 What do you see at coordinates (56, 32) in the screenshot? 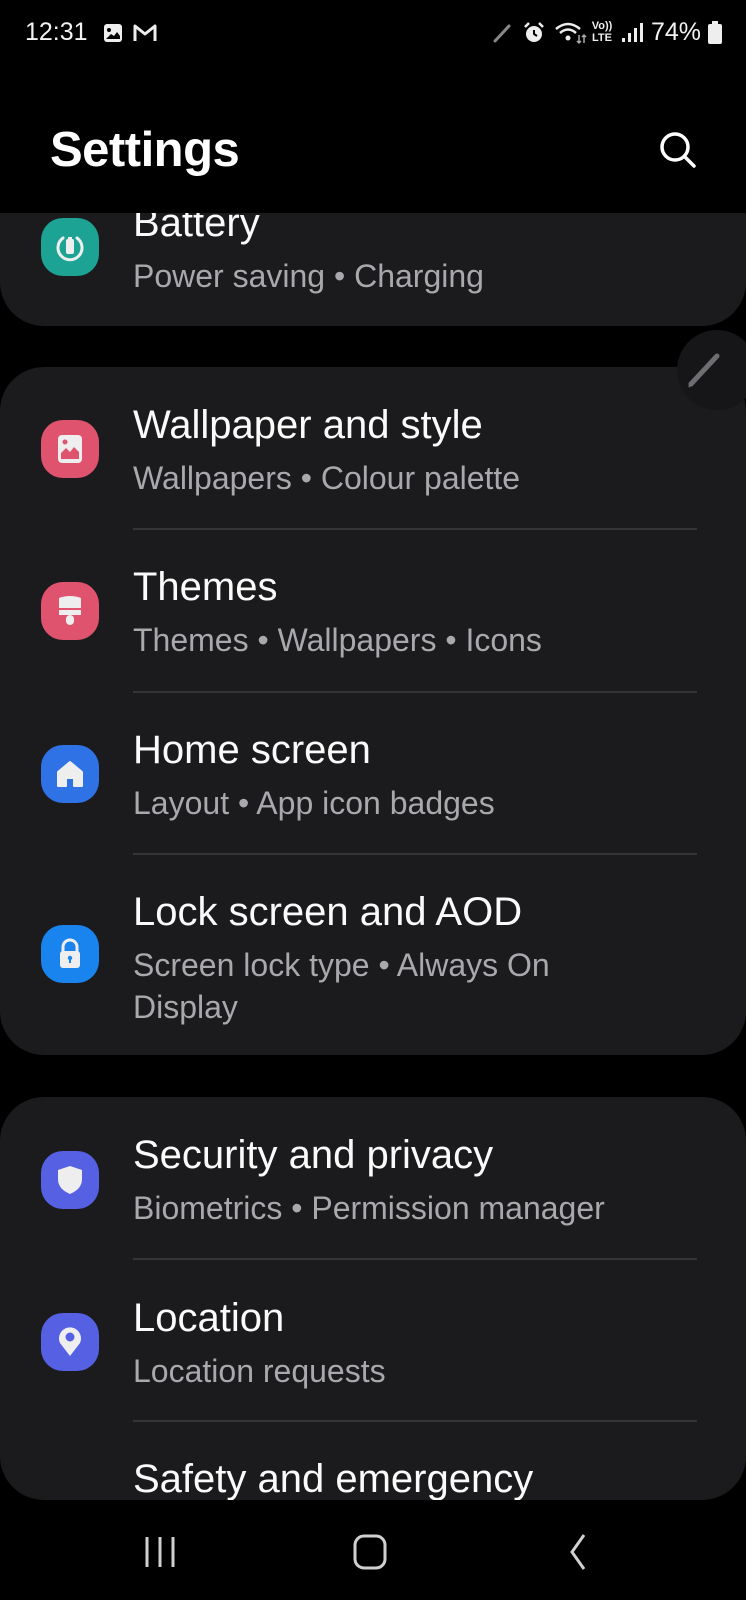
I see `status-time: 12:31` at bounding box center [56, 32].